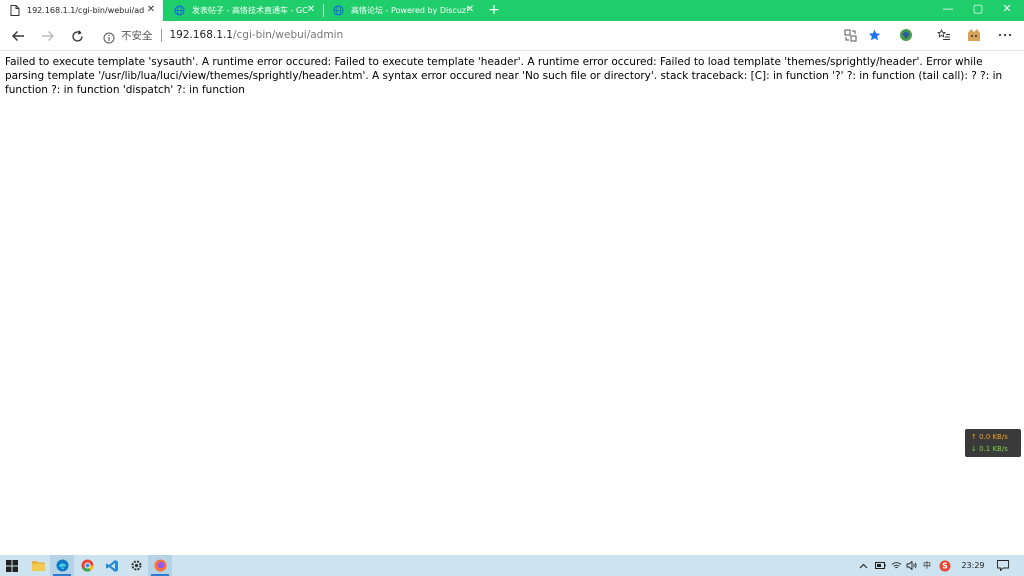 The image size is (1024, 576). What do you see at coordinates (62, 565) in the screenshot?
I see `edge-browser-icon` at bounding box center [62, 565].